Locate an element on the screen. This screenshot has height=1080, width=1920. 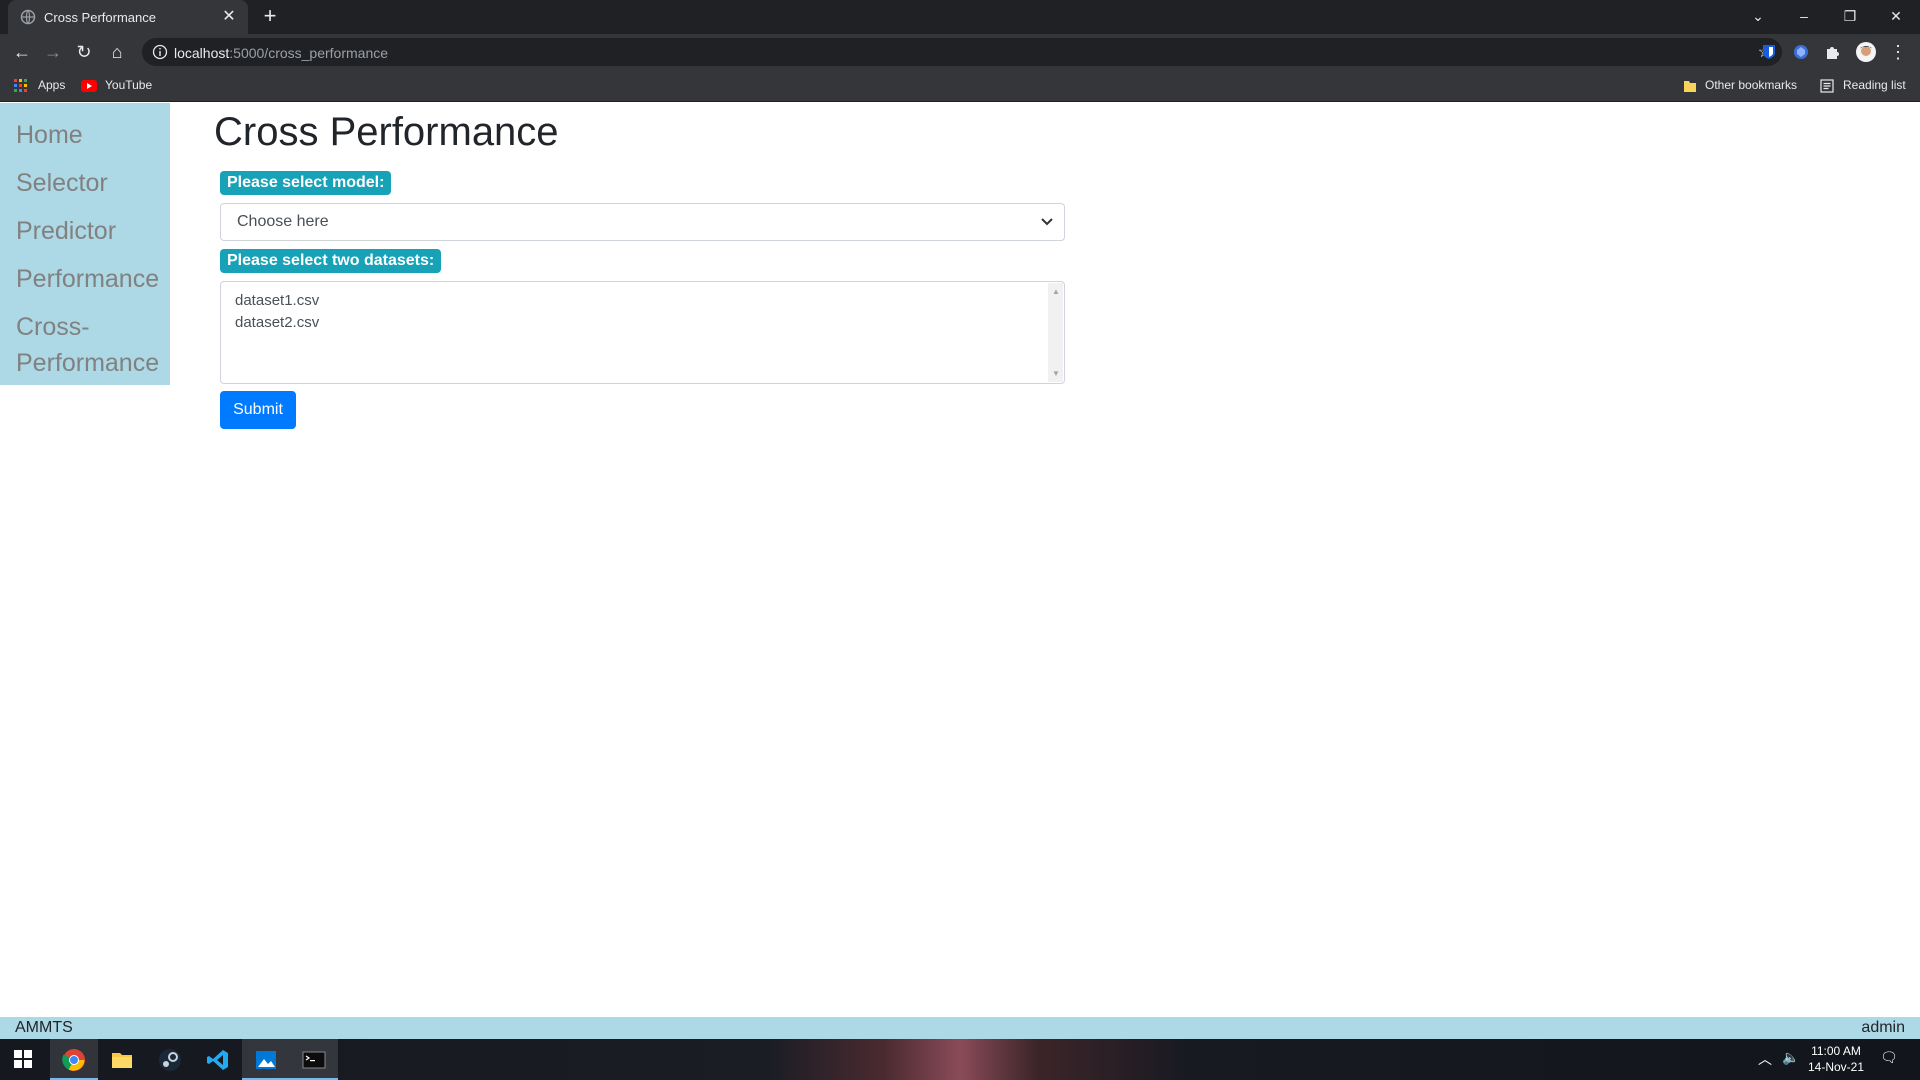
windows-icon is located at coordinates (23, 1059).